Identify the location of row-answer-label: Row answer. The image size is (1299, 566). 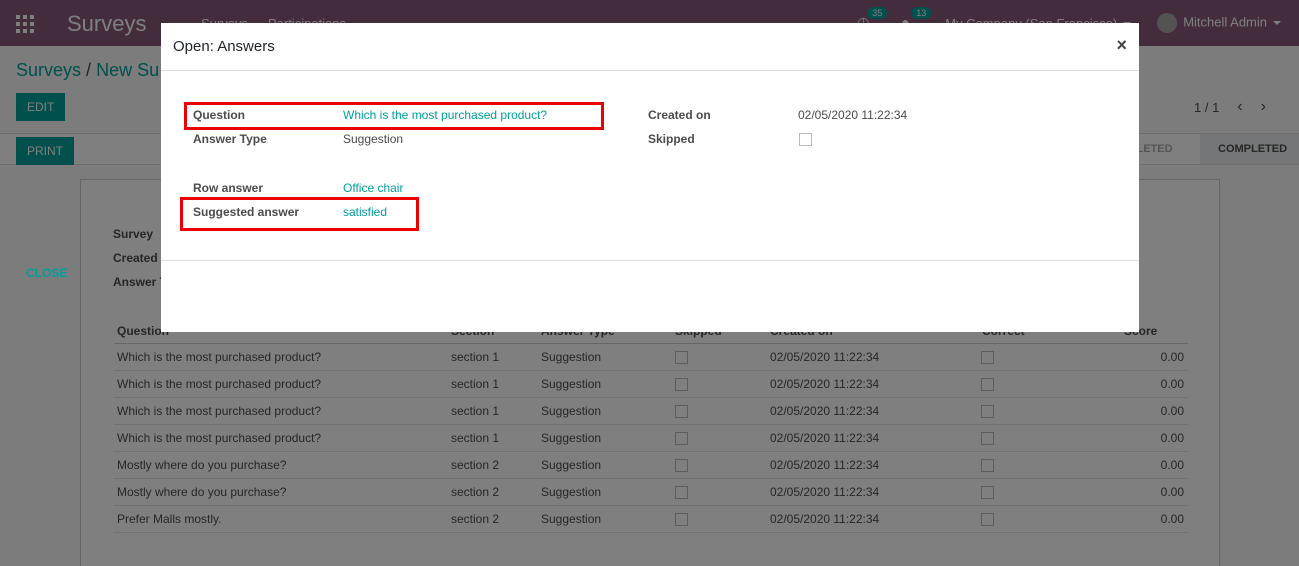
(228, 188).